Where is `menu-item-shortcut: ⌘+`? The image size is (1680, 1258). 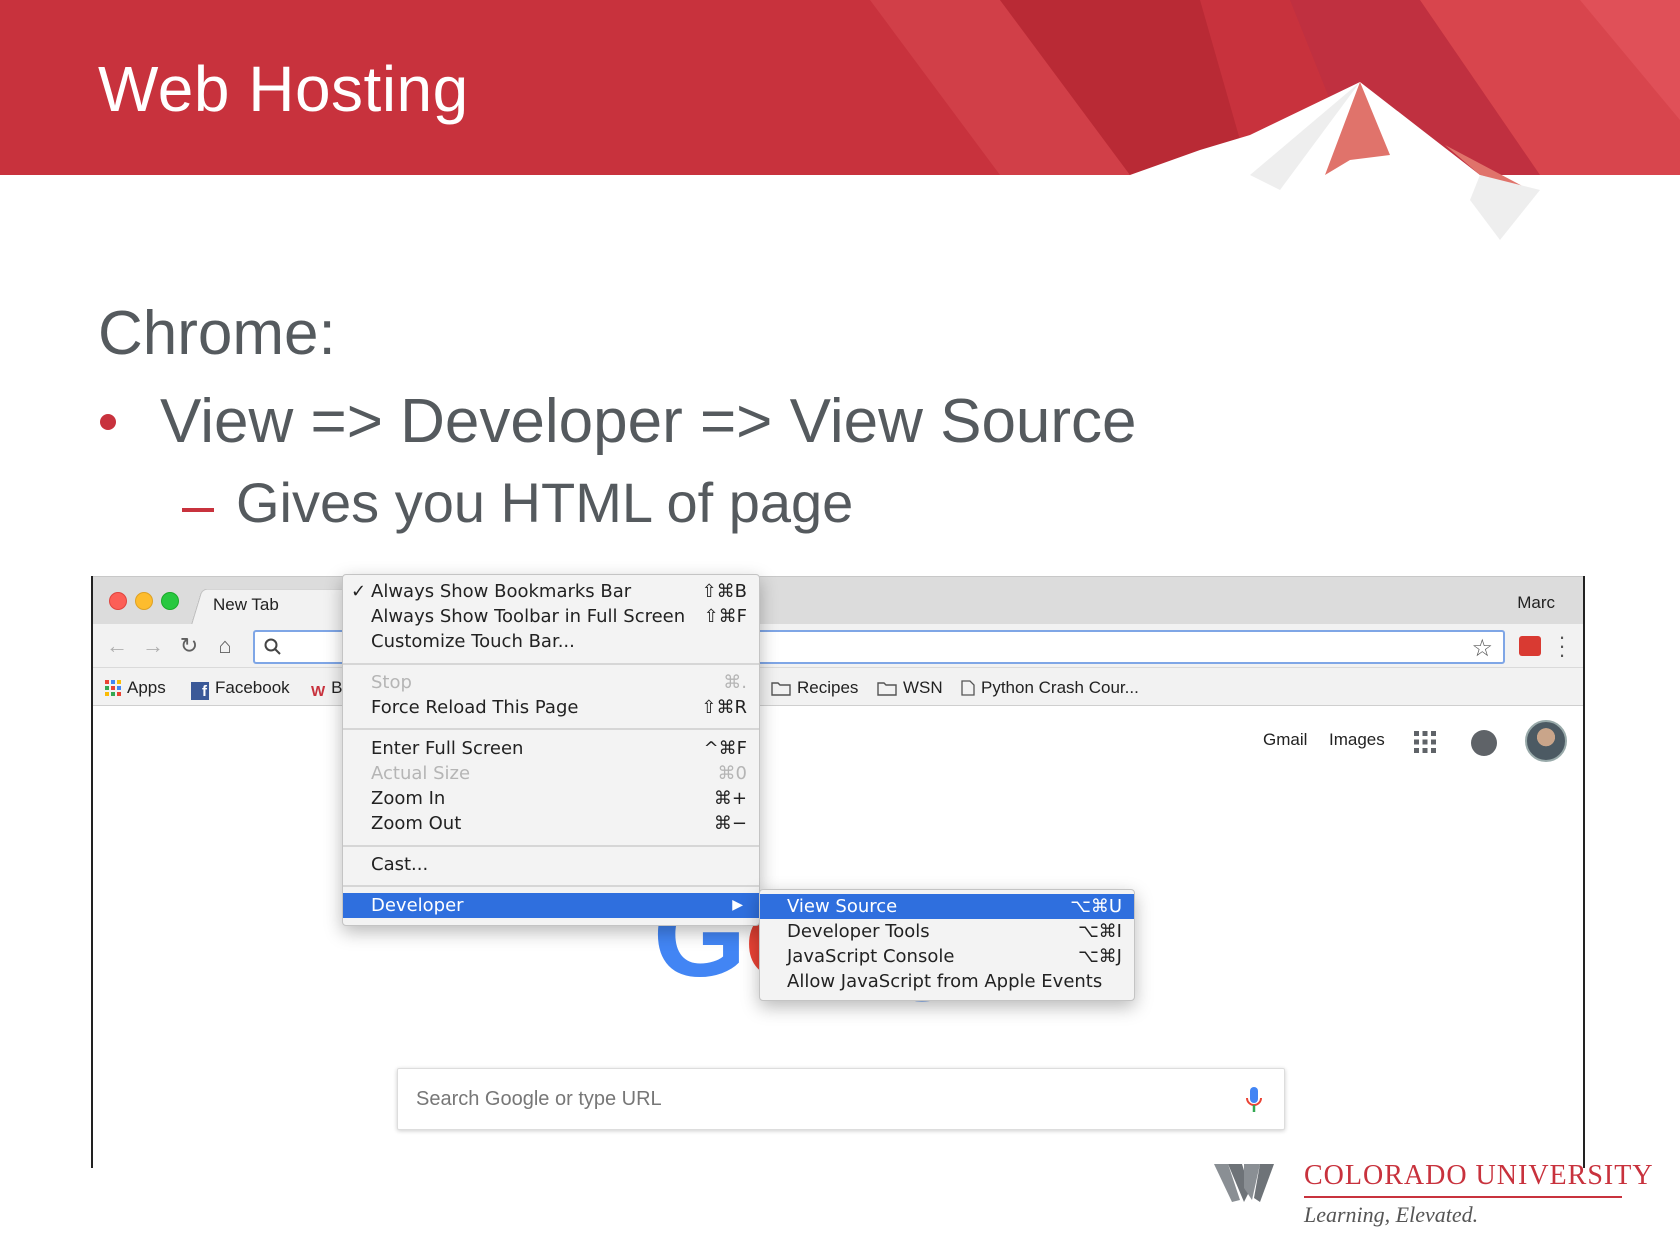 menu-item-shortcut: ⌘+ is located at coordinates (730, 798).